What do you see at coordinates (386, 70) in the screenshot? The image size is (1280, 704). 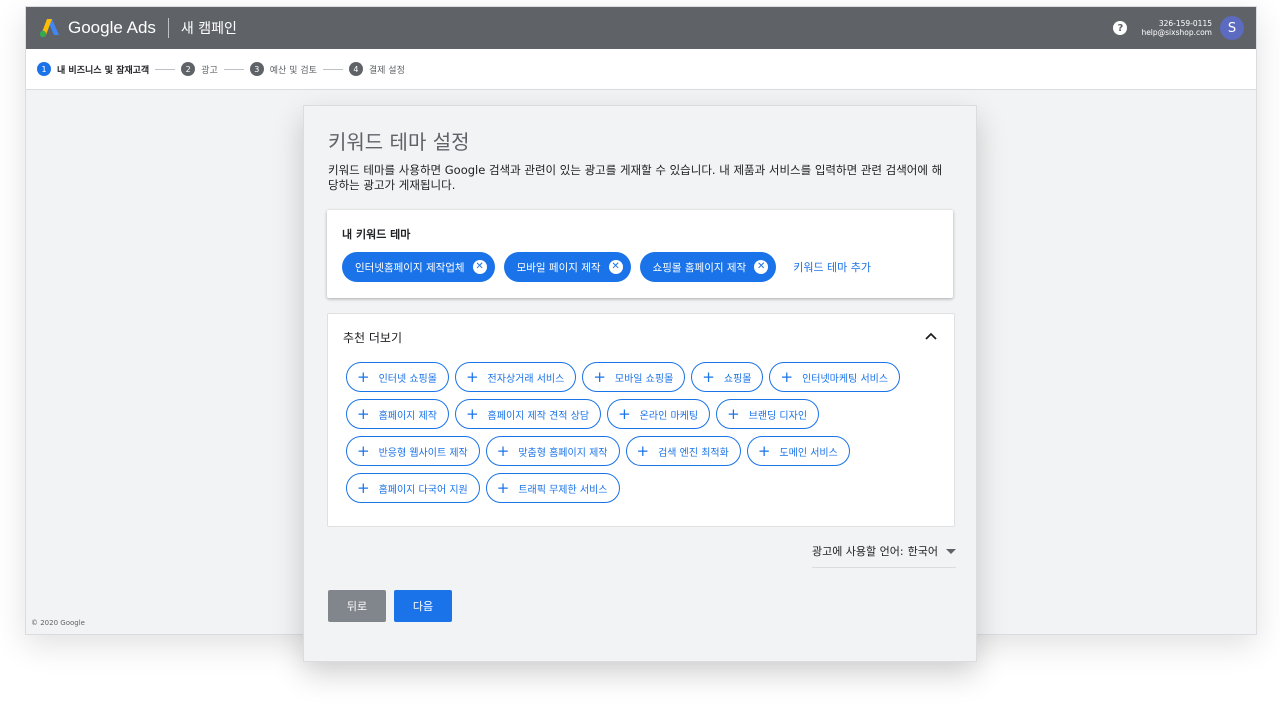 I see `step-label: 결제 설정` at bounding box center [386, 70].